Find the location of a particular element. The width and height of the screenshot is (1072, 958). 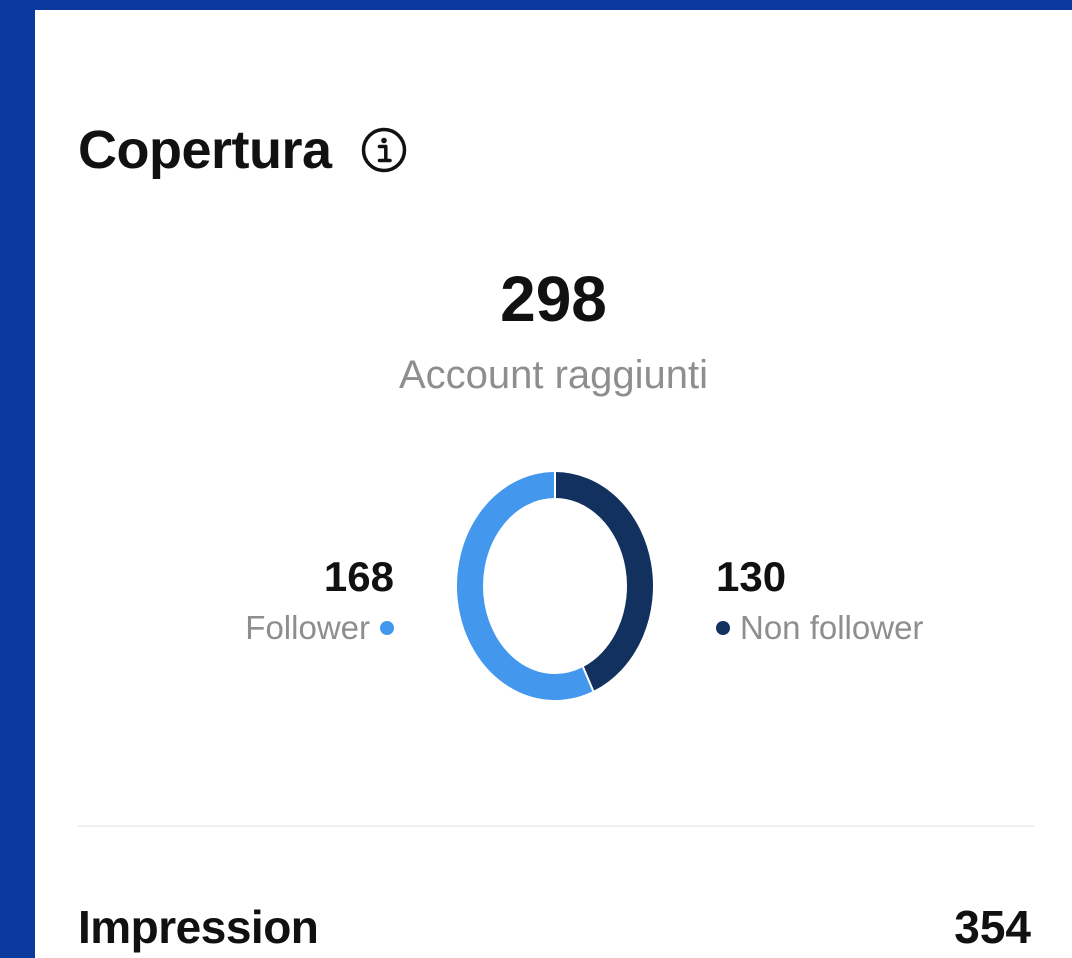

donut-slice-follower is located at coordinates (525, 586).